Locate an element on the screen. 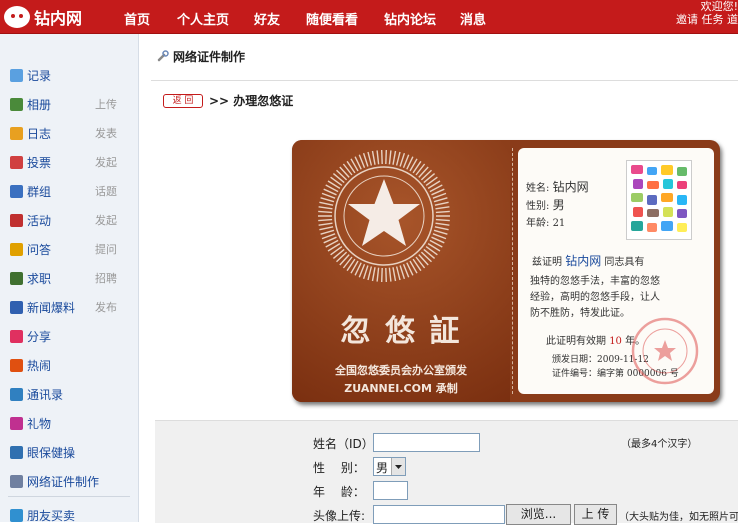 Image resolution: width=738 pixels, height=525 pixels. contacts-icon is located at coordinates (16, 394).